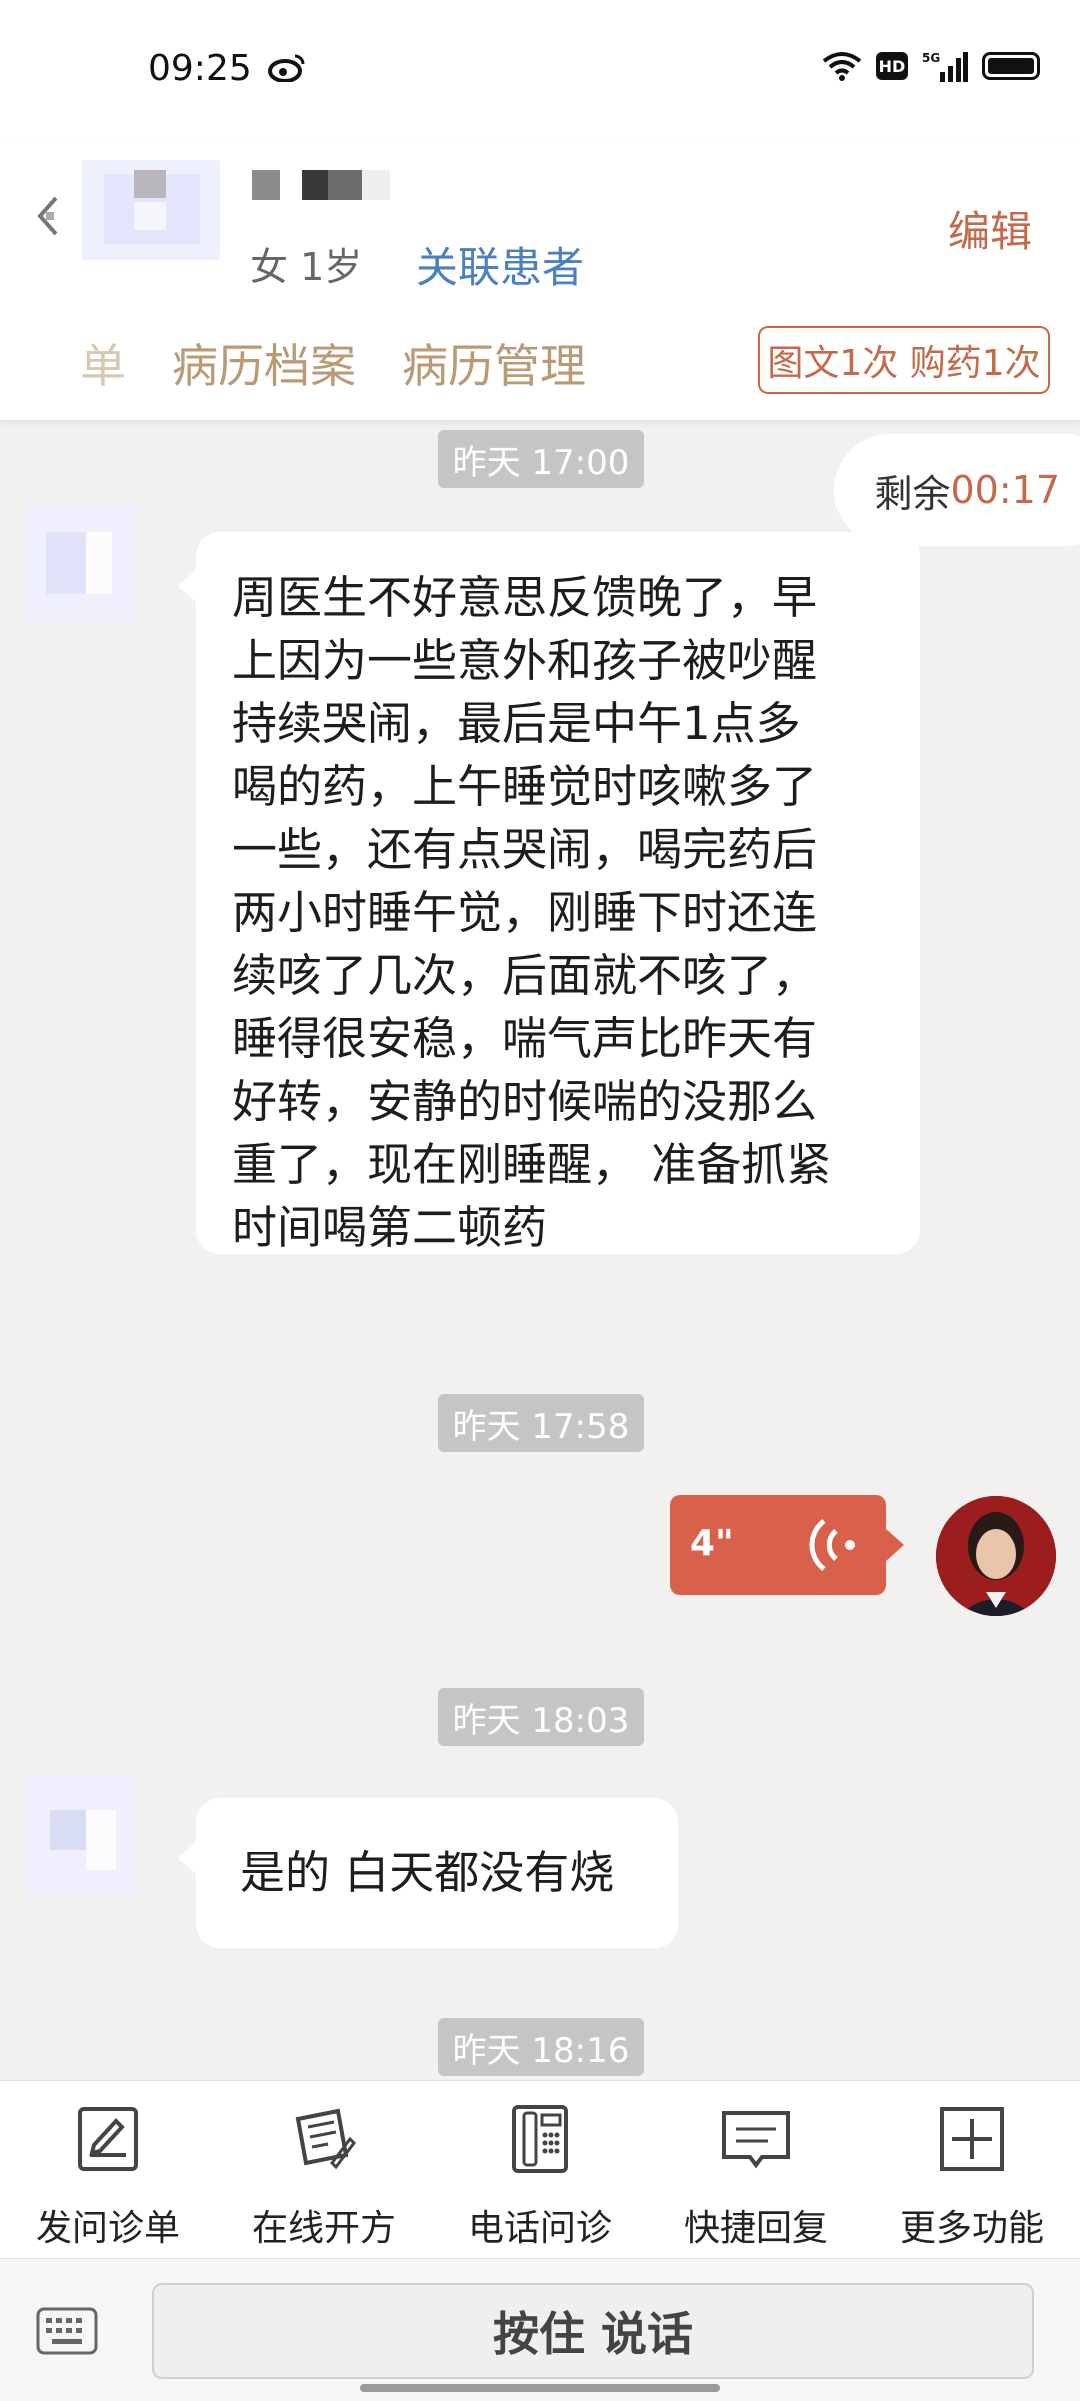  I want to click on phone-consult-button: 电话问诊, so click(540, 2170).